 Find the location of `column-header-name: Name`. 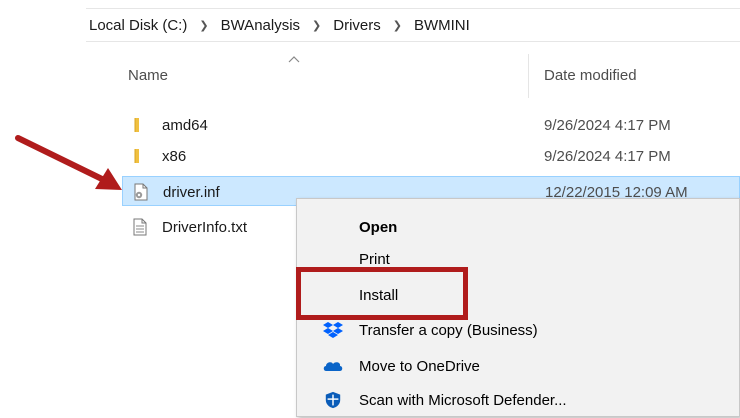

column-header-name: Name is located at coordinates (148, 75).